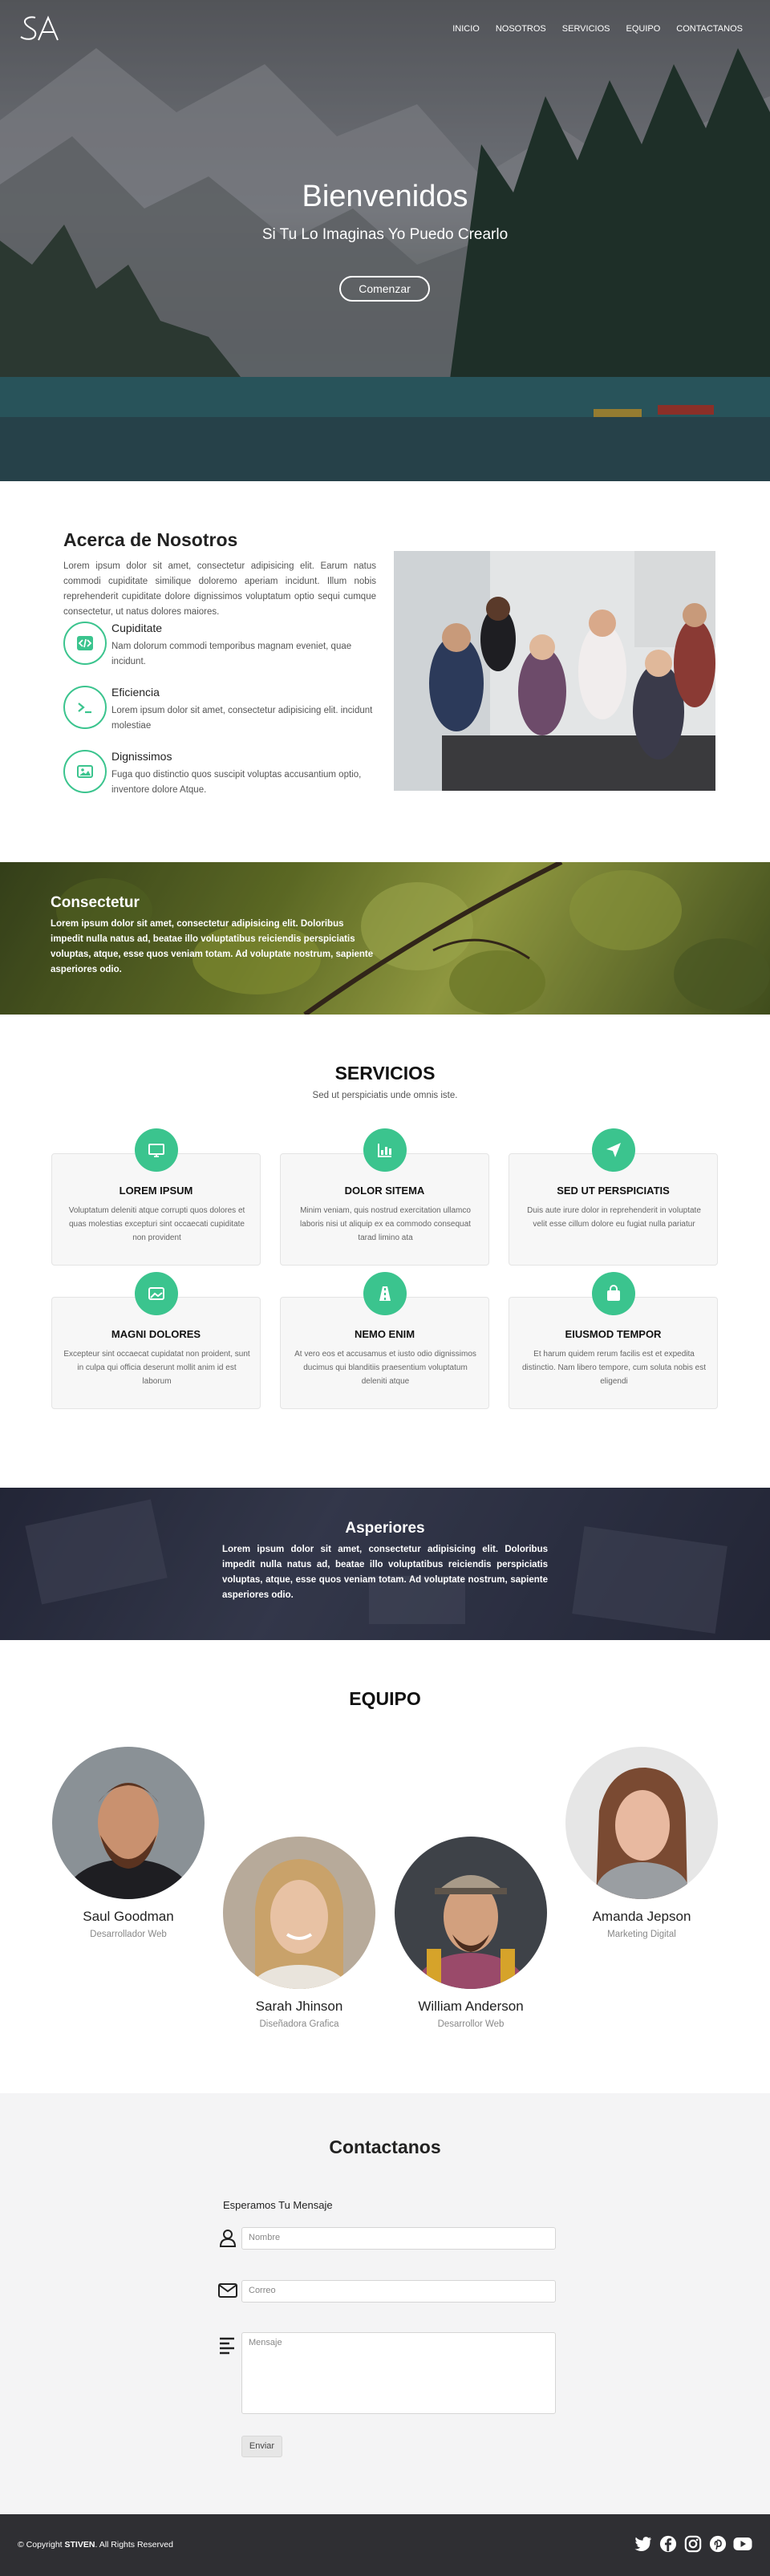  Describe the element at coordinates (156, 1334) in the screenshot. I see `service-title: MAGNI DOLORES` at that location.